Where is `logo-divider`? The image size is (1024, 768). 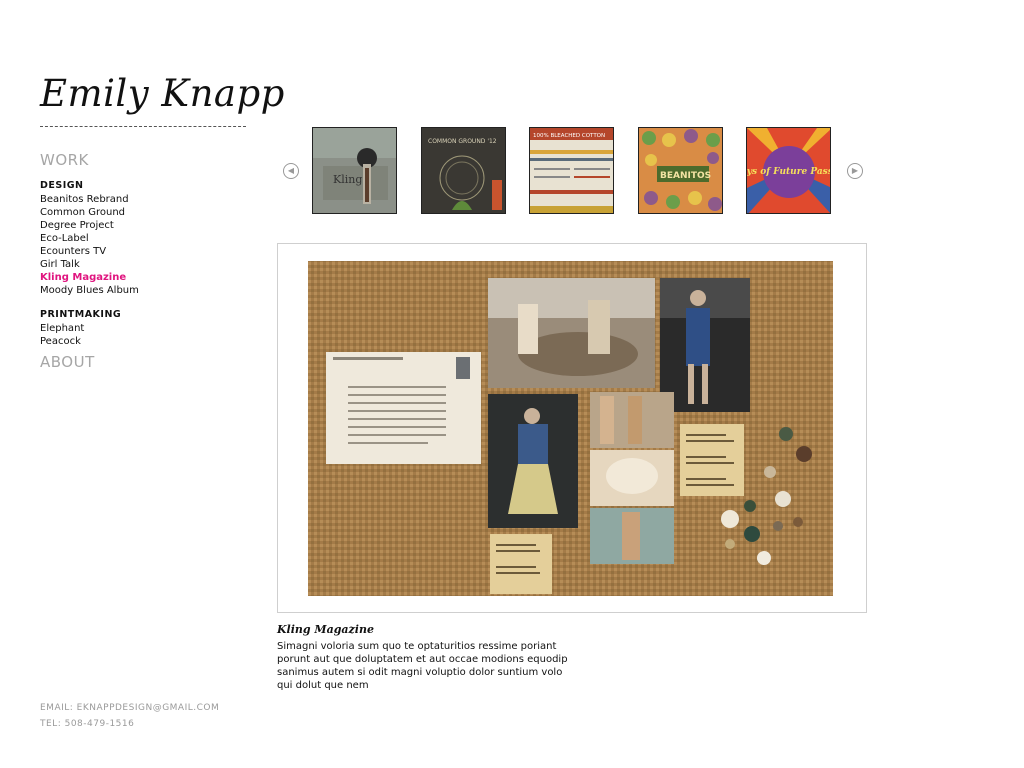 logo-divider is located at coordinates (143, 126).